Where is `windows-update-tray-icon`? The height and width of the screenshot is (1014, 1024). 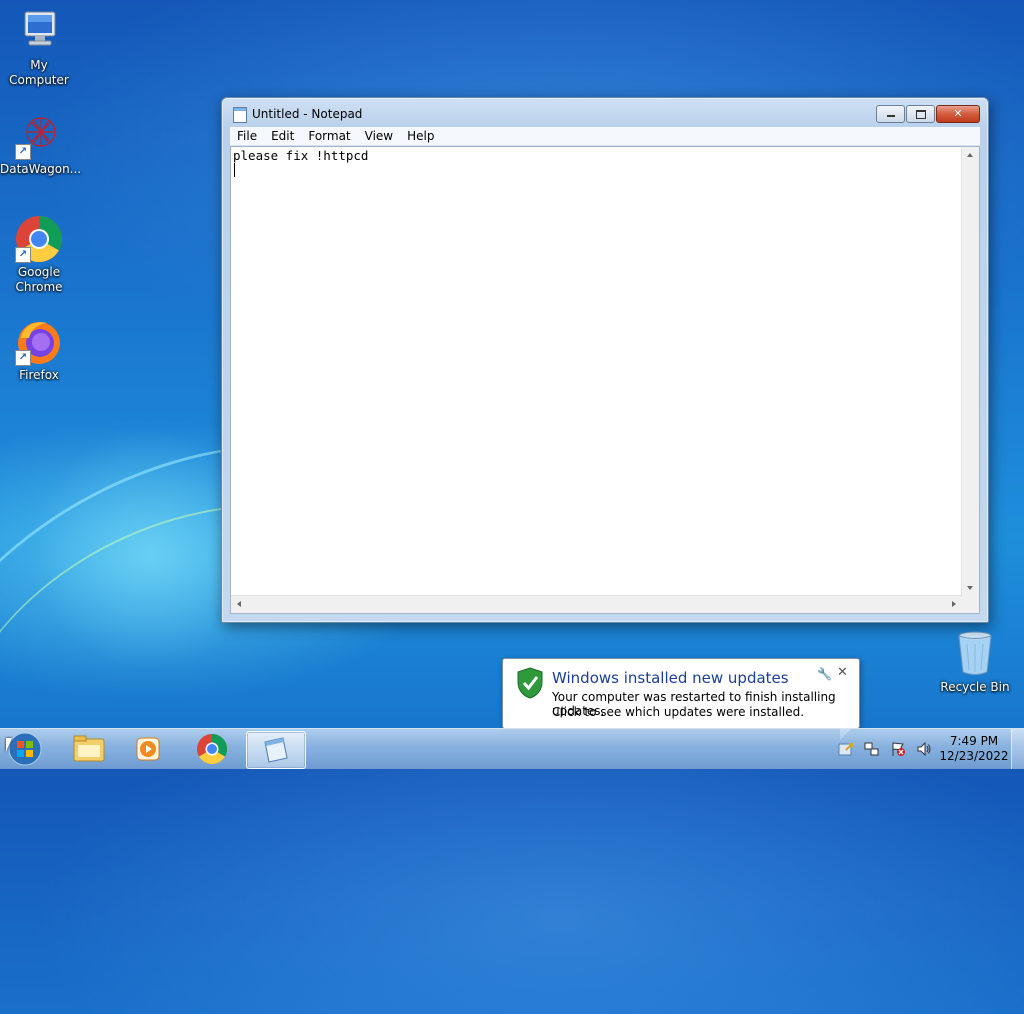
windows-update-tray-icon is located at coordinates (846, 749).